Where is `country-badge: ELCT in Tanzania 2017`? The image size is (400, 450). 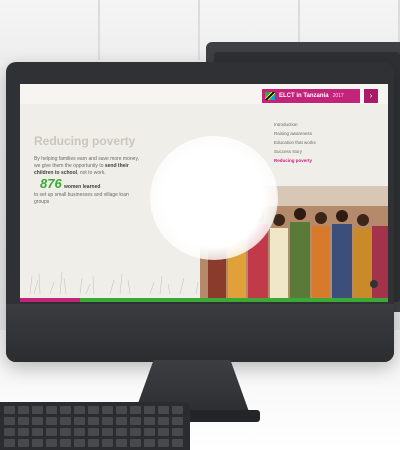
country-badge: ELCT in Tanzania 2017 is located at coordinates (311, 96).